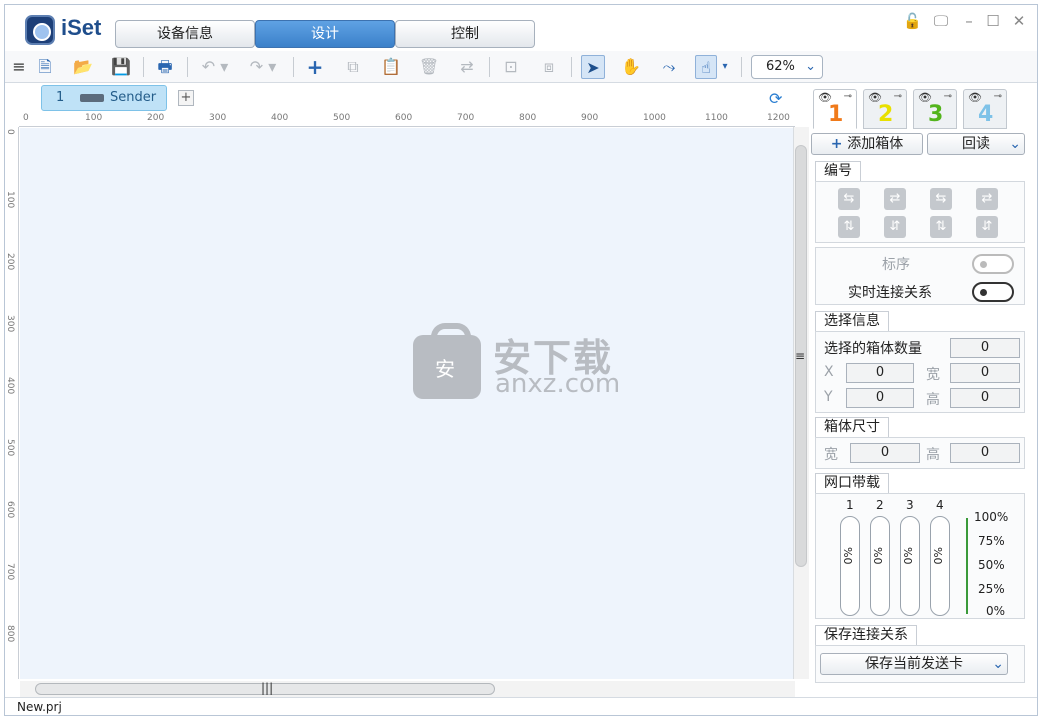  I want to click on copy-icon: ⧉, so click(353, 67).